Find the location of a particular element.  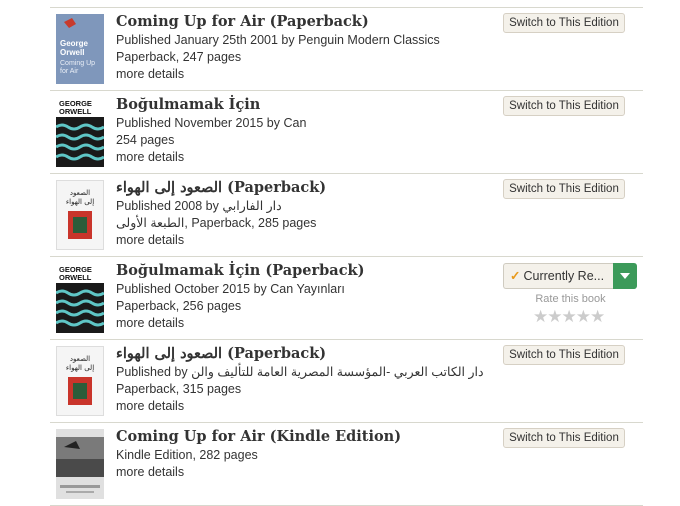

shelf-dropdown-button is located at coordinates (625, 276).